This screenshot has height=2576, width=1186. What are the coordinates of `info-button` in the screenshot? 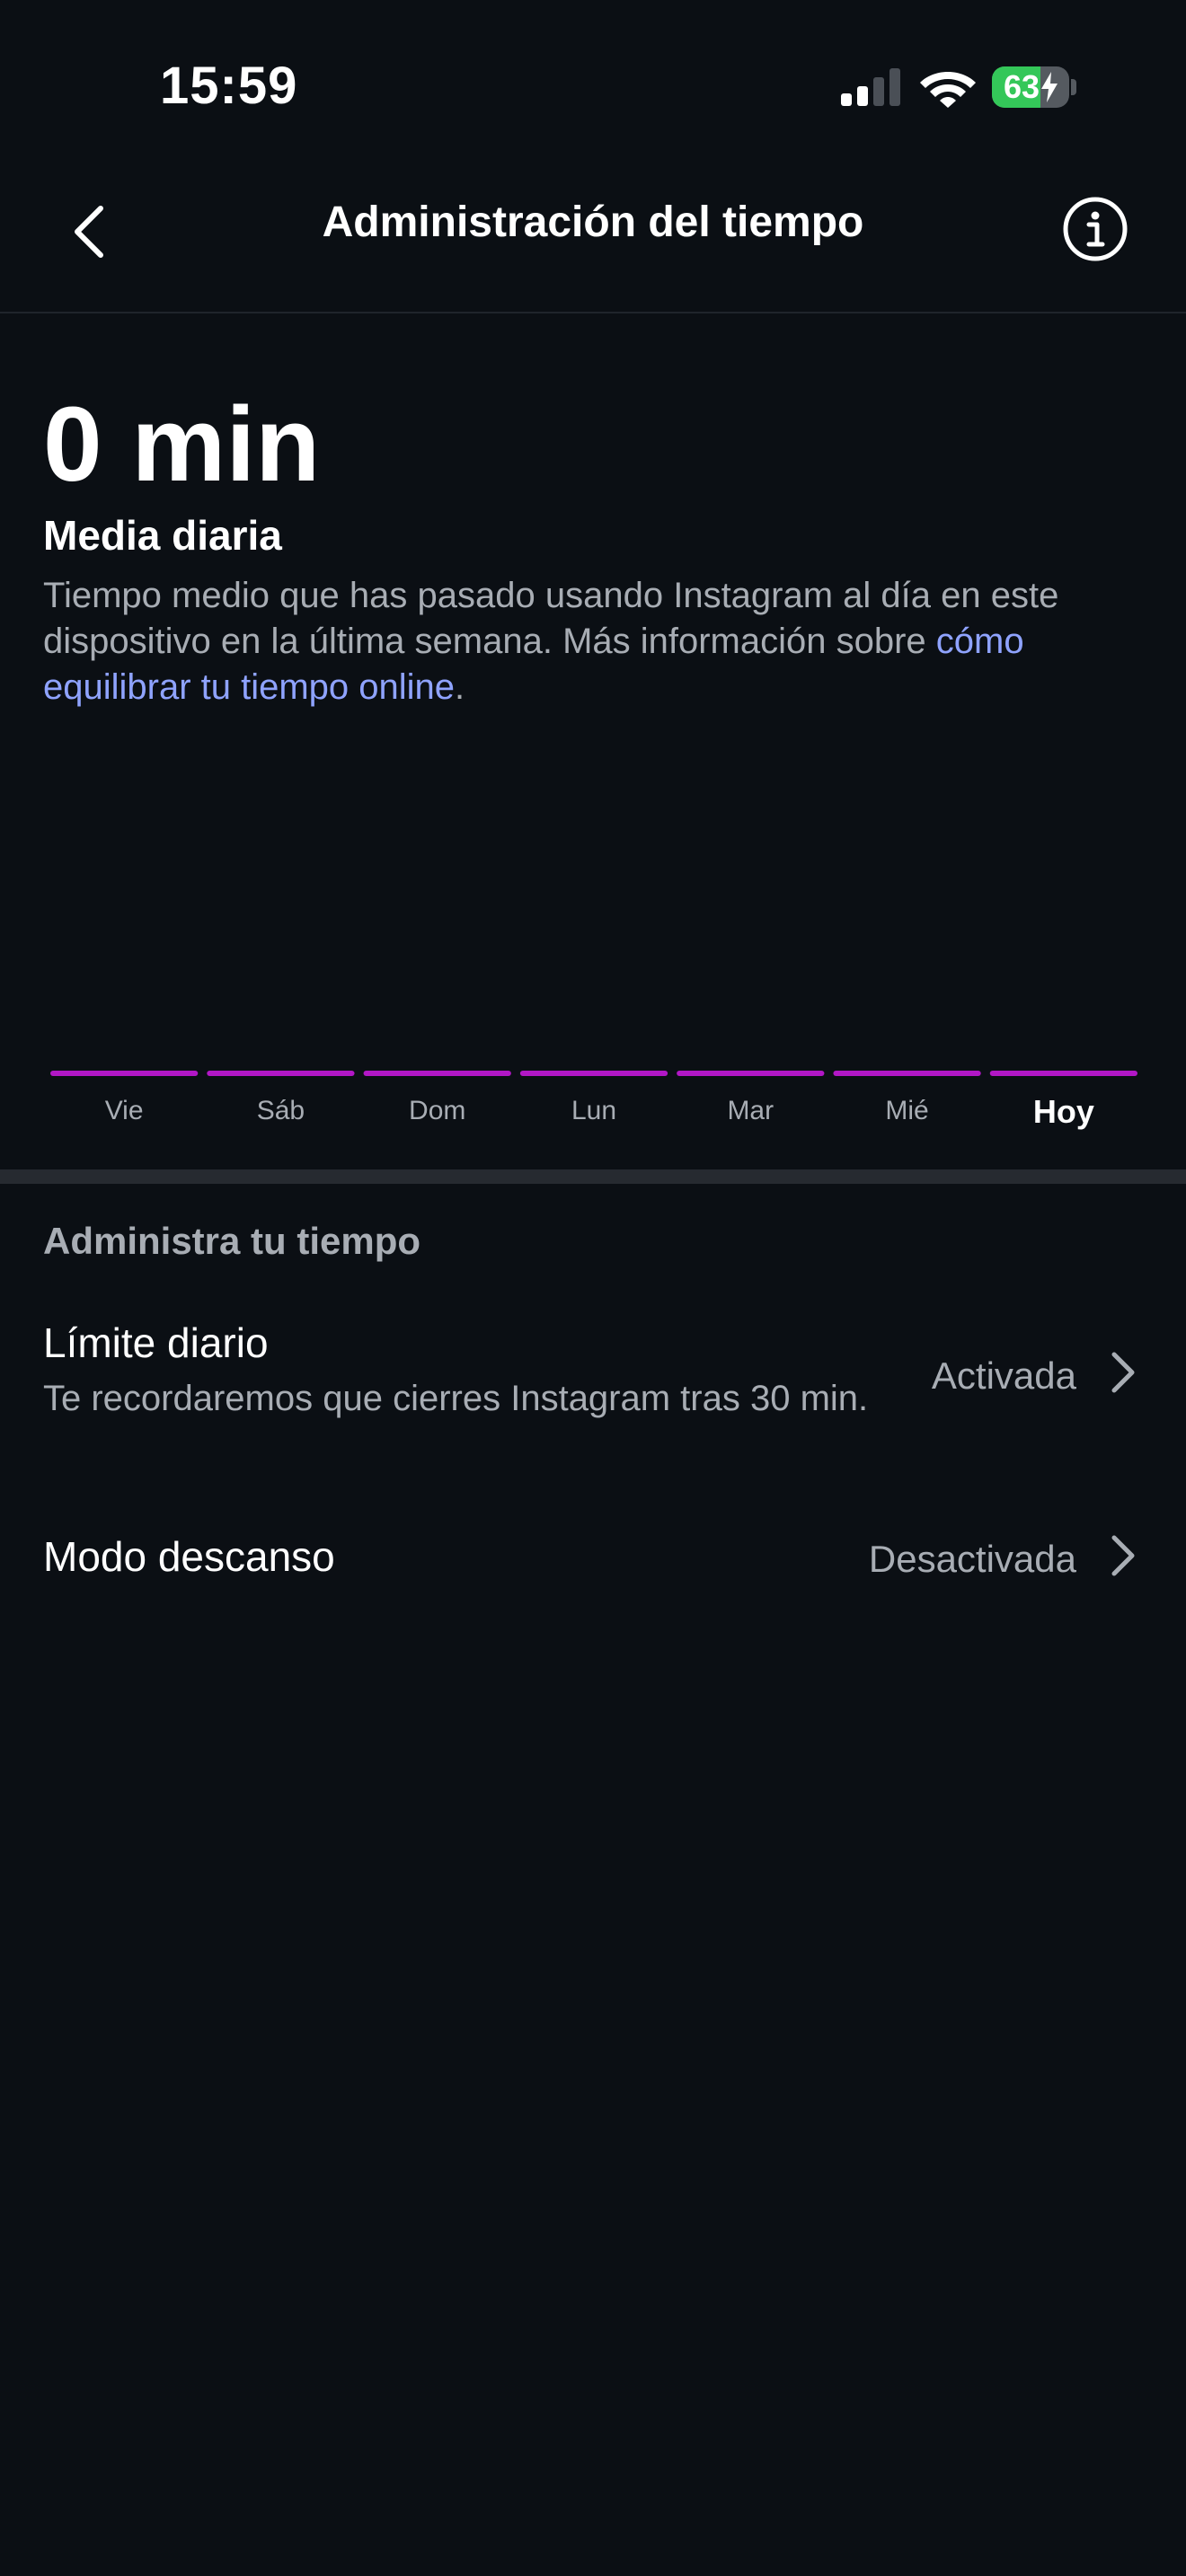 It's located at (1095, 229).